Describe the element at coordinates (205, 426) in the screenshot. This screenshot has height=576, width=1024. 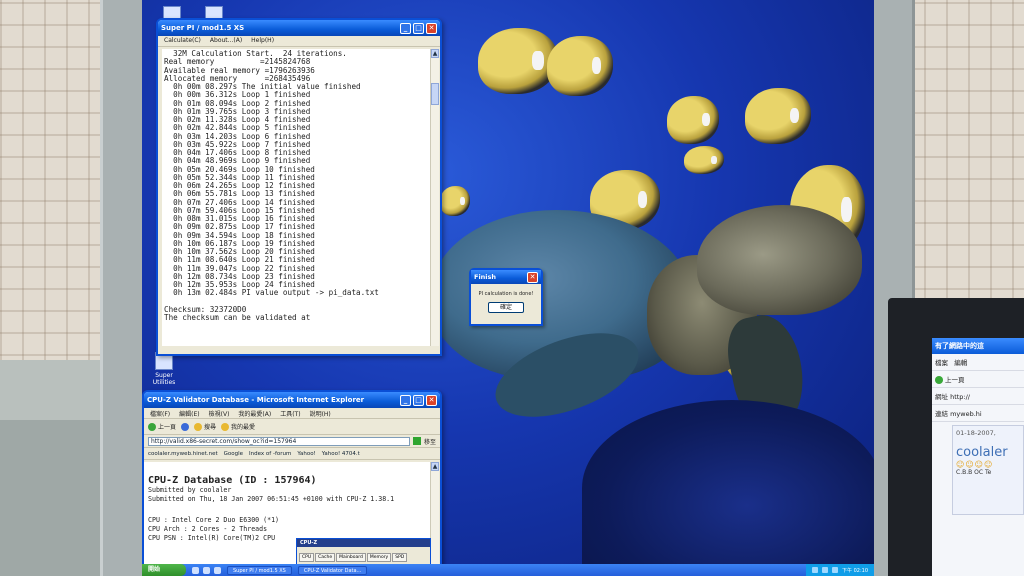
I see `search-button: 搜尋` at that location.